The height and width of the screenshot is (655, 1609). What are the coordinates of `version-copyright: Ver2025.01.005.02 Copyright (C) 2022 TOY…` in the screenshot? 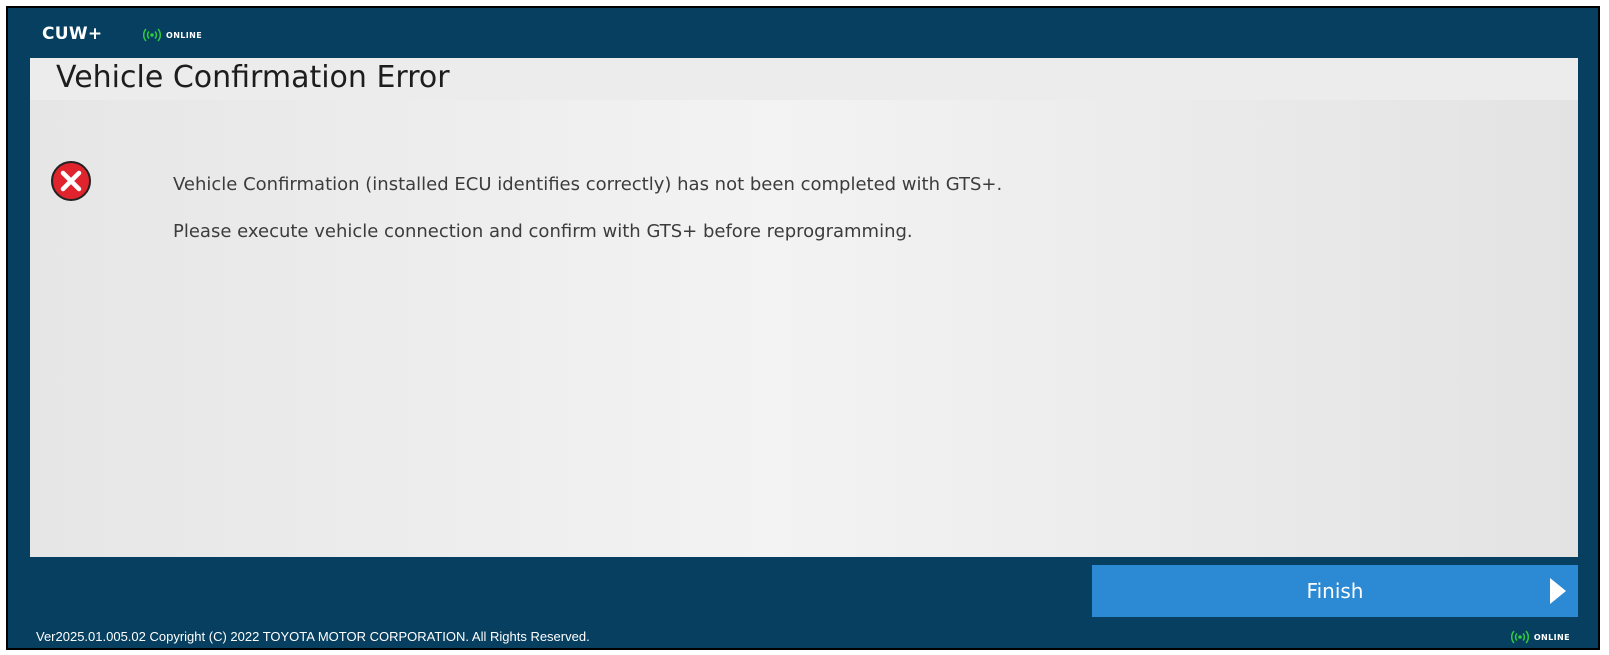 It's located at (313, 636).